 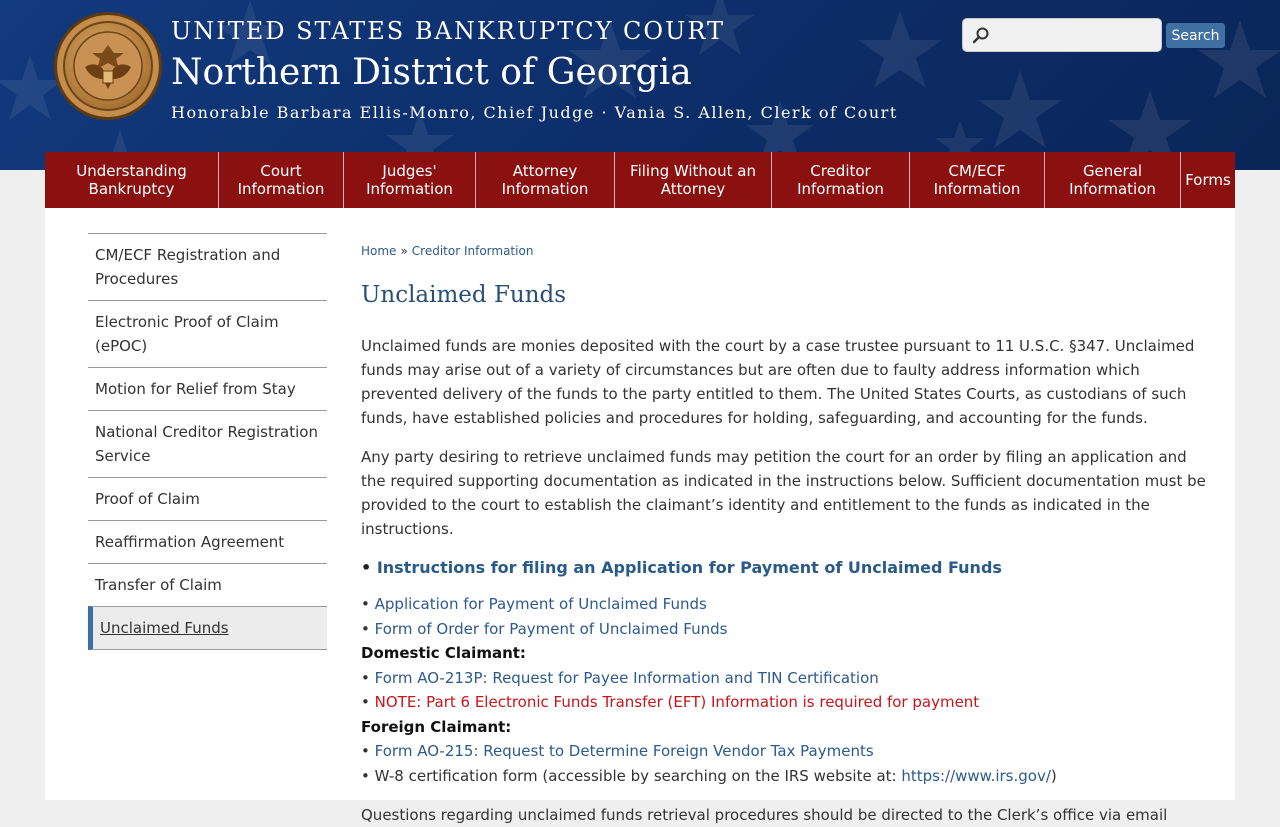 I want to click on sidebar-item-epoc: Electronic Proof of Claim (ePOC), so click(x=207, y=333).